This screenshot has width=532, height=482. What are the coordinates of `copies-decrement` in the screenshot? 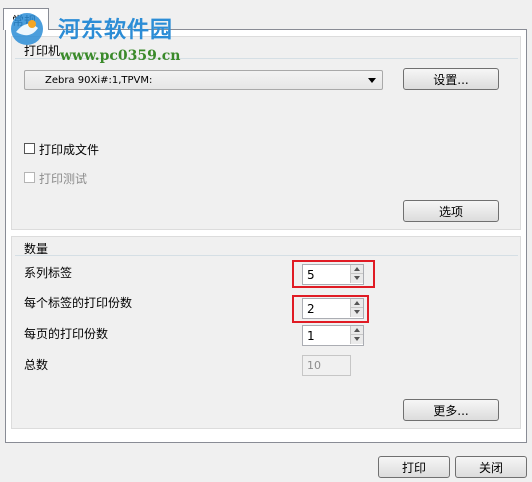 It's located at (356, 312).